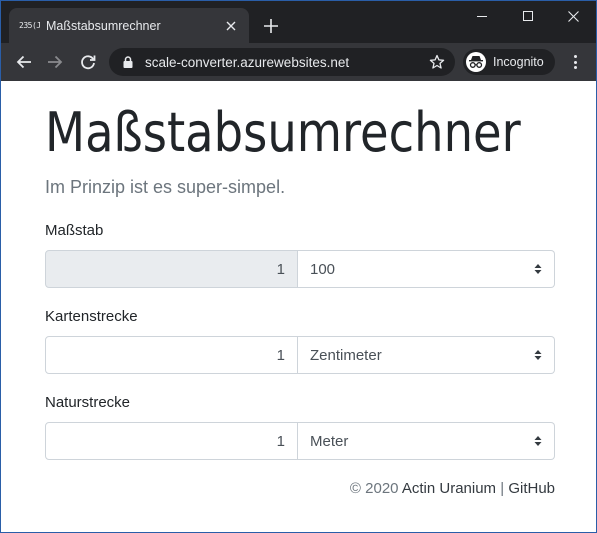 The width and height of the screenshot is (597, 533). Describe the element at coordinates (323, 269) in the screenshot. I see `scale-select-value: 100` at that location.